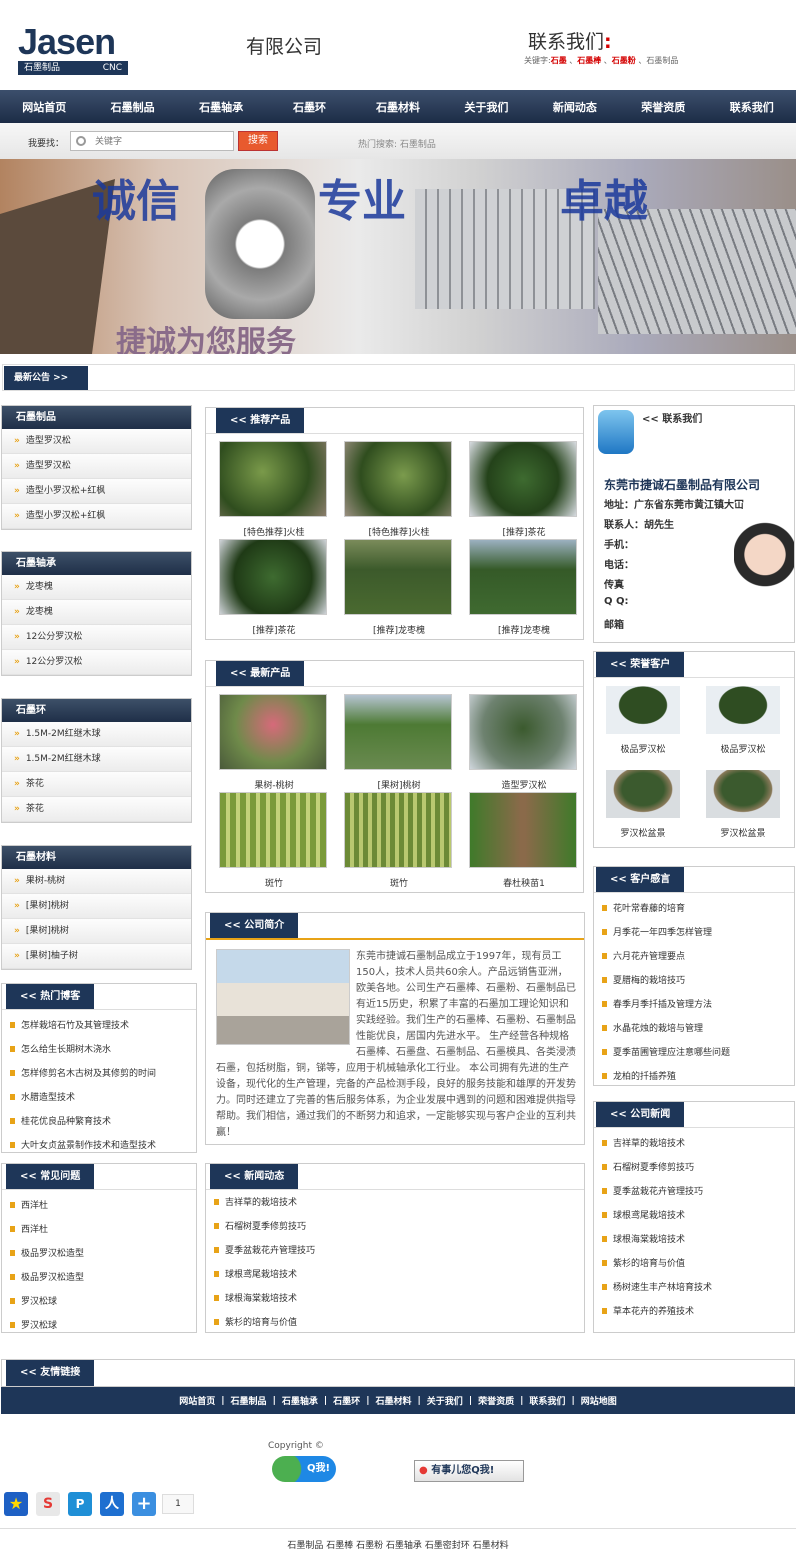  What do you see at coordinates (639, 1075) in the screenshot?
I see `list-item: 龙柏的扦插养殖` at bounding box center [639, 1075].